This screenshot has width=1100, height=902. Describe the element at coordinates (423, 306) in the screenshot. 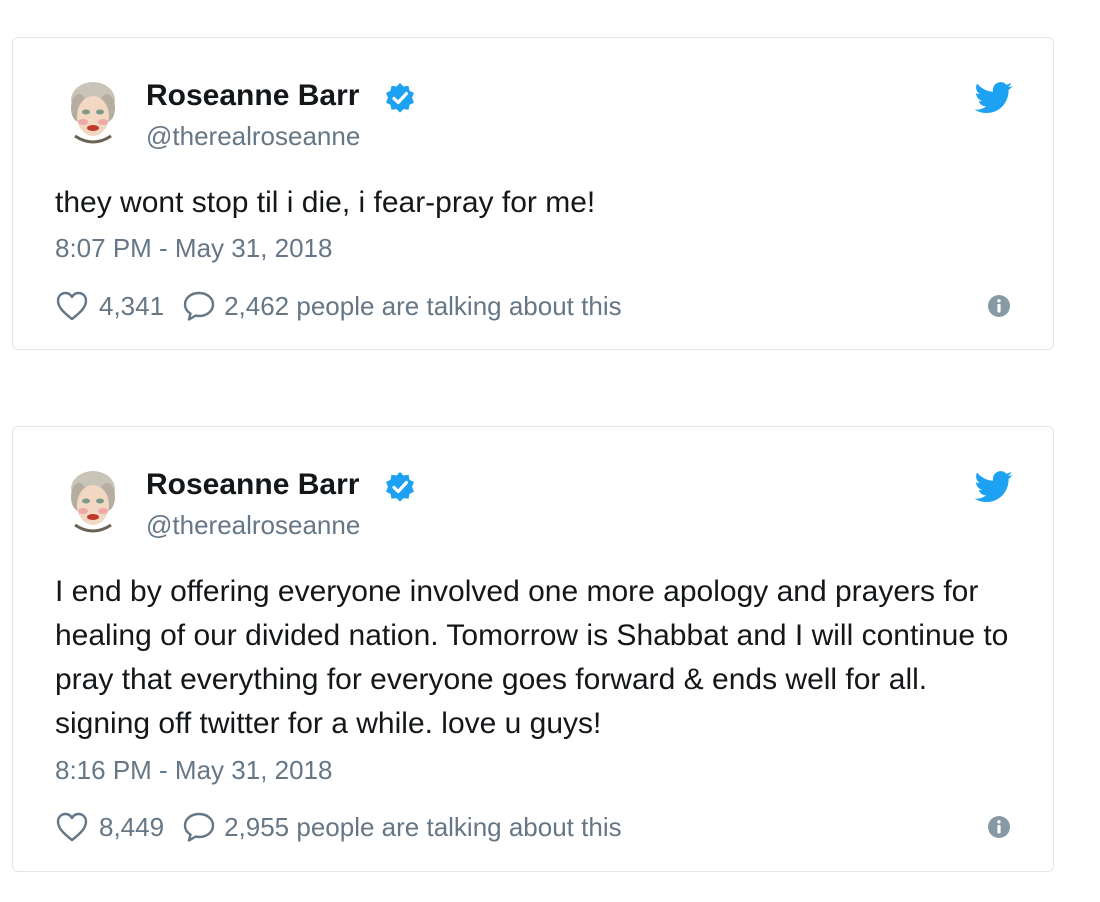

I see `talking-about-link: 2,462 people are talking about this` at that location.